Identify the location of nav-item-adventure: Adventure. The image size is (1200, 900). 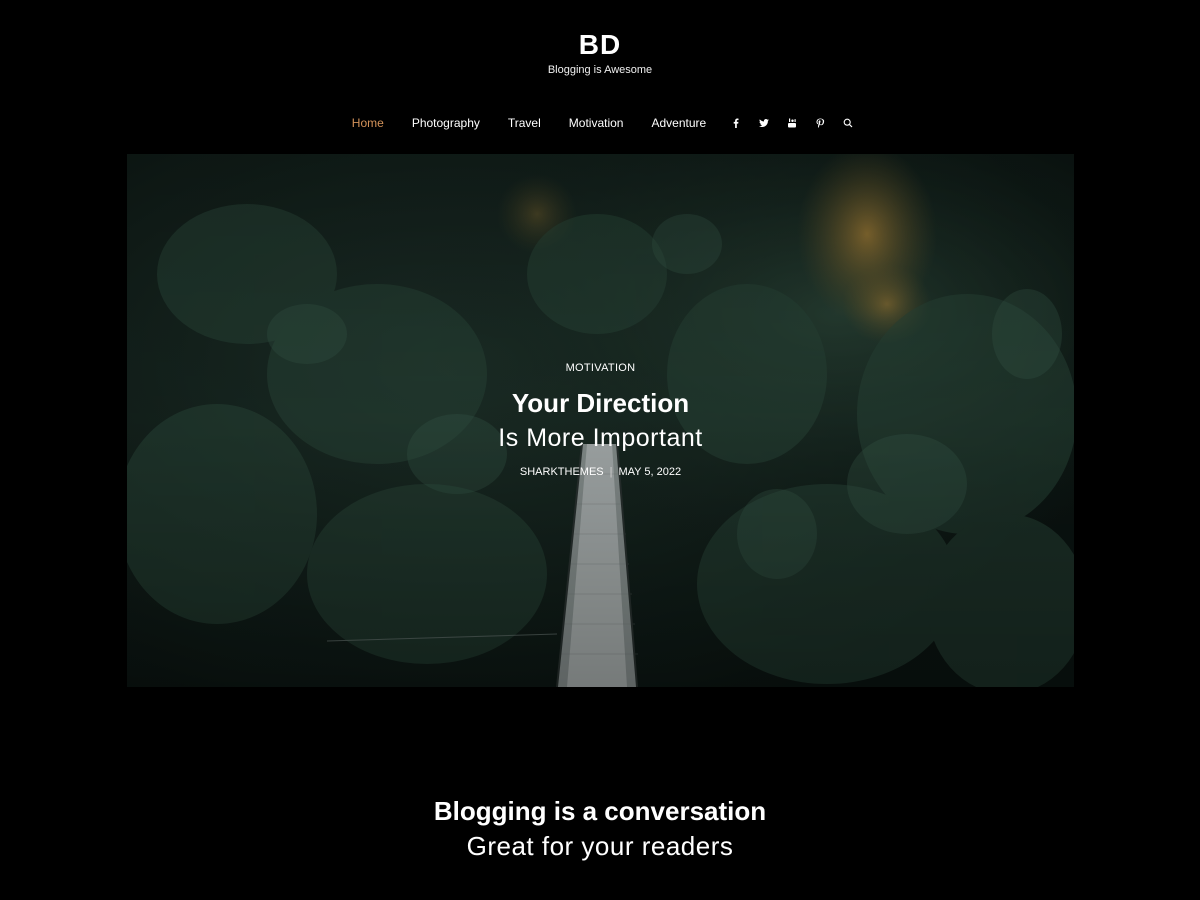
(678, 123).